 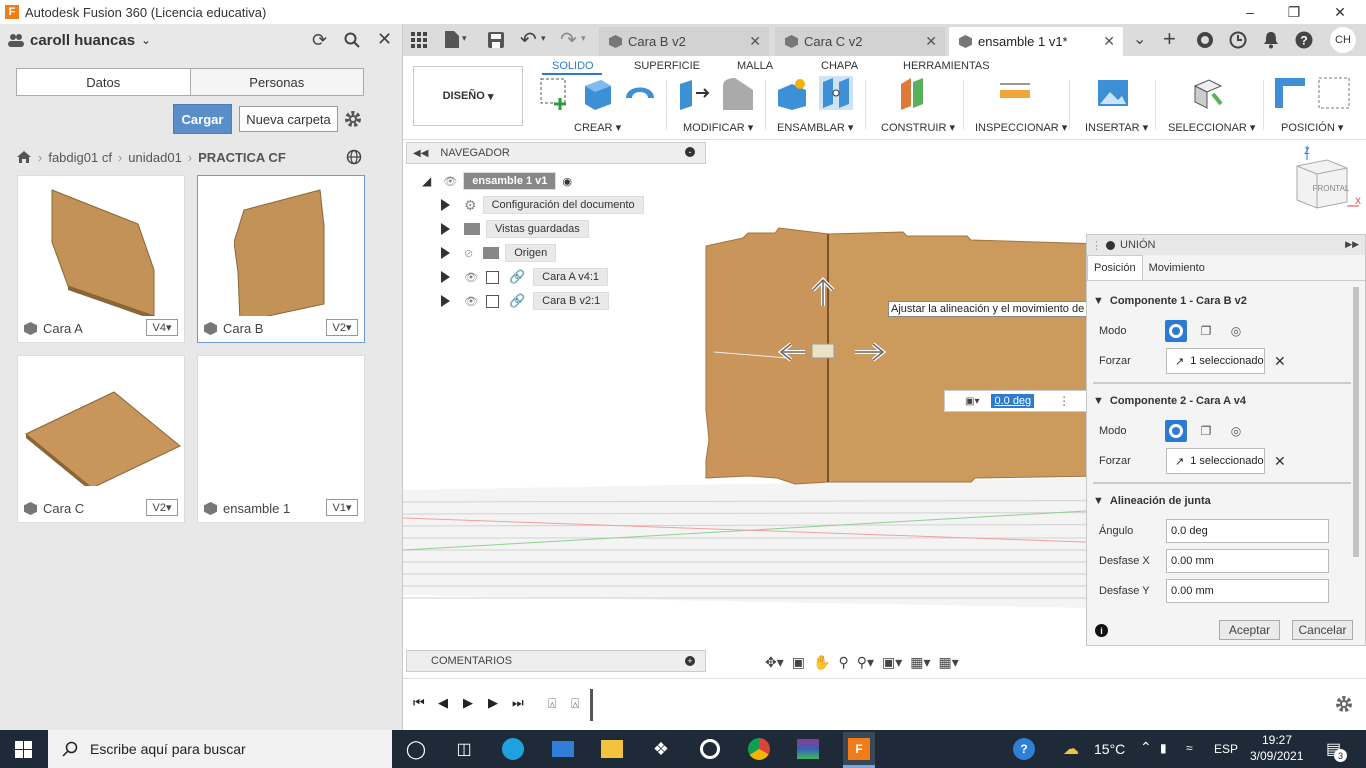 I want to click on angle-manipulator: ▣▾ 0.0 deg ⋮, so click(x=1016, y=401).